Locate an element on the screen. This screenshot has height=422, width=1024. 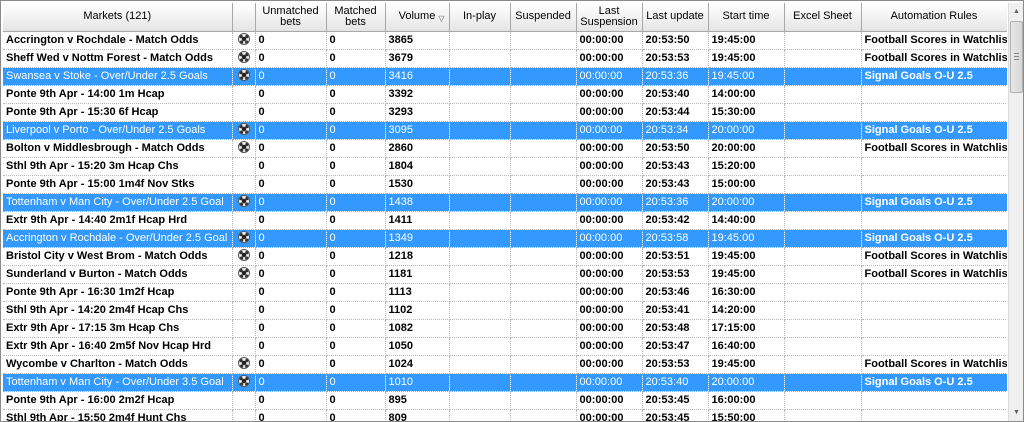
market-name-cell: Accrington v Rochdale - Match Odds is located at coordinates (118, 40).